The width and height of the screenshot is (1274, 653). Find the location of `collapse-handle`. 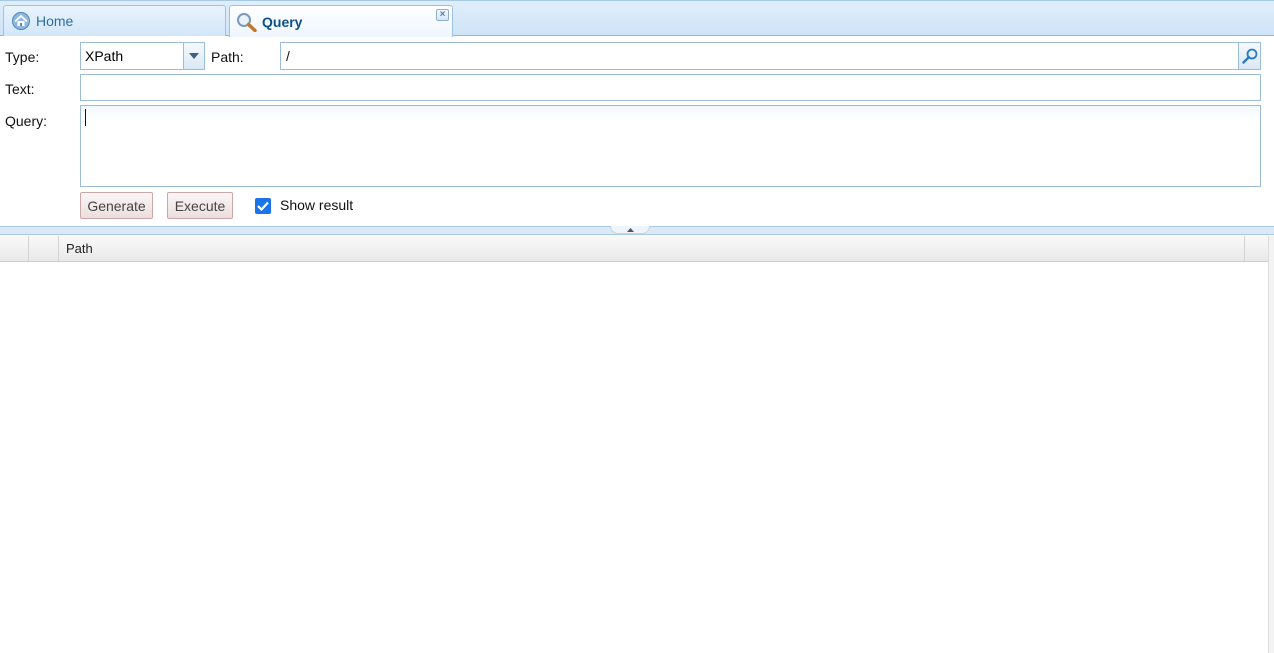

collapse-handle is located at coordinates (630, 230).